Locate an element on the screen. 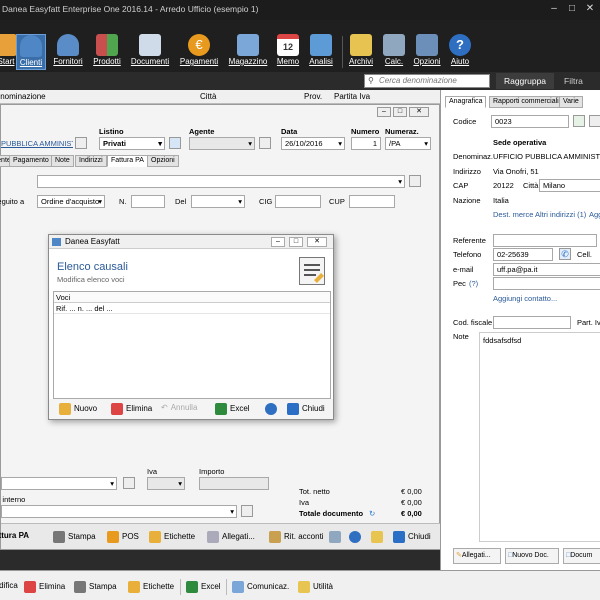 The image size is (600, 600). tab-varie: Varie is located at coordinates (571, 102).